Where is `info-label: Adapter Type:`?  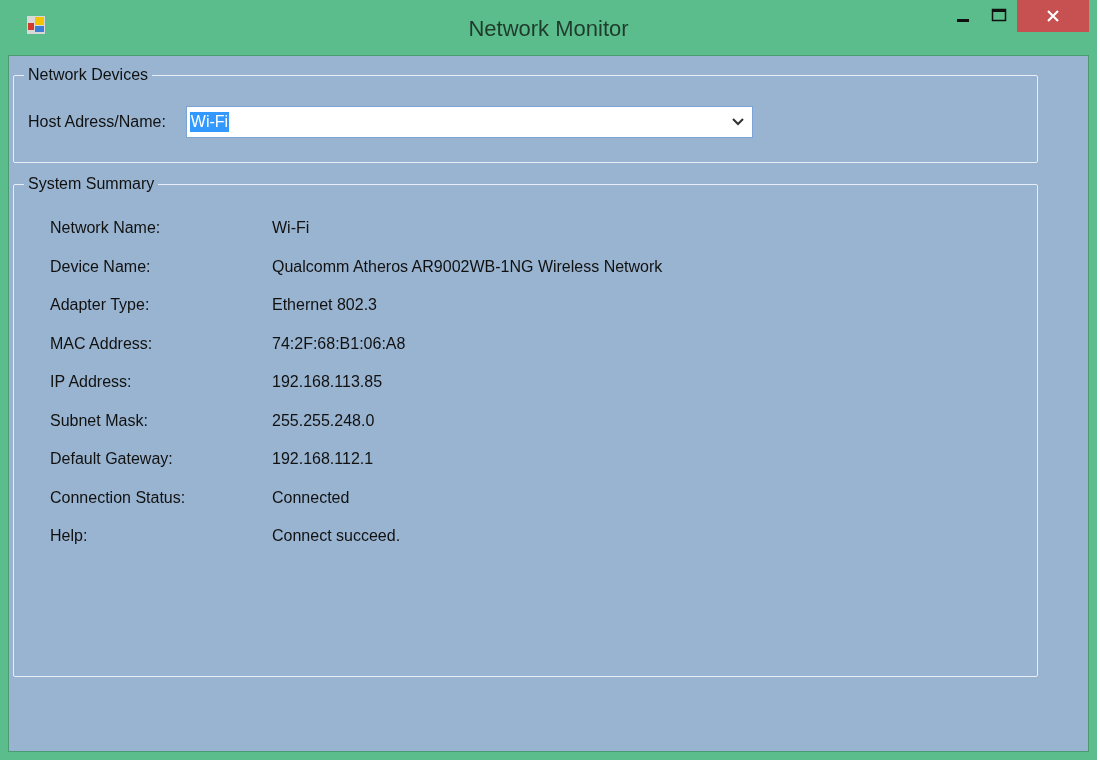 info-label: Adapter Type: is located at coordinates (100, 305).